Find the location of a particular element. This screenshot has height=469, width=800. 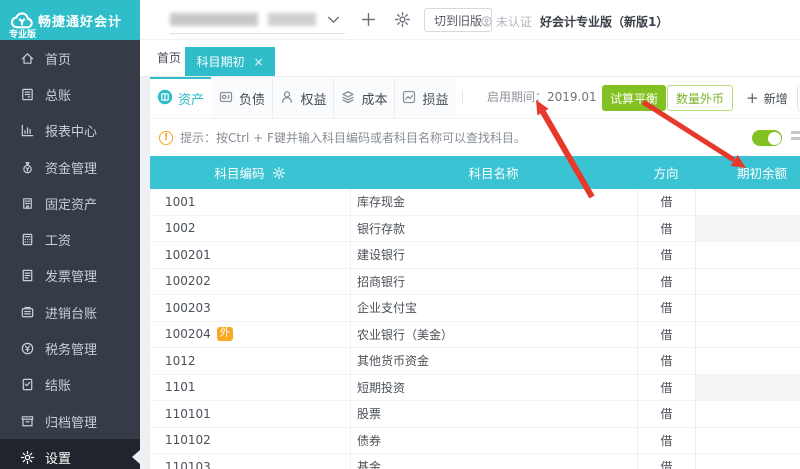

subject-code: 100203 is located at coordinates (188, 307).